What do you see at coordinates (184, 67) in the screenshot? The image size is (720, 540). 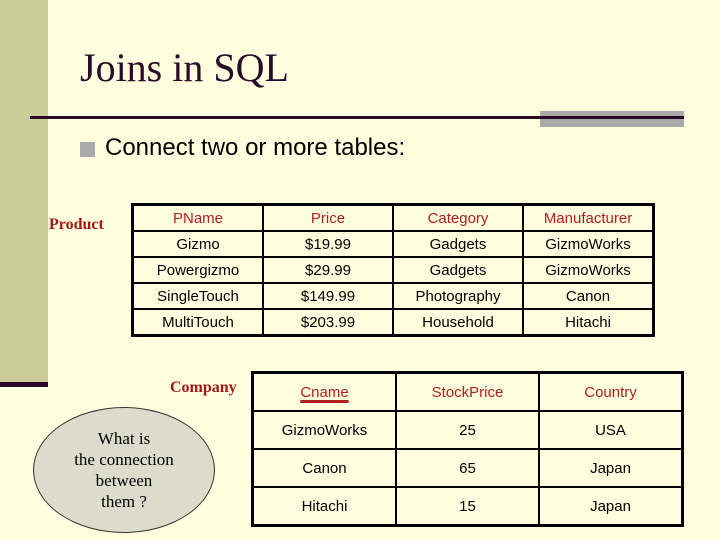 I see `slide-title: Joins in SQL` at bounding box center [184, 67].